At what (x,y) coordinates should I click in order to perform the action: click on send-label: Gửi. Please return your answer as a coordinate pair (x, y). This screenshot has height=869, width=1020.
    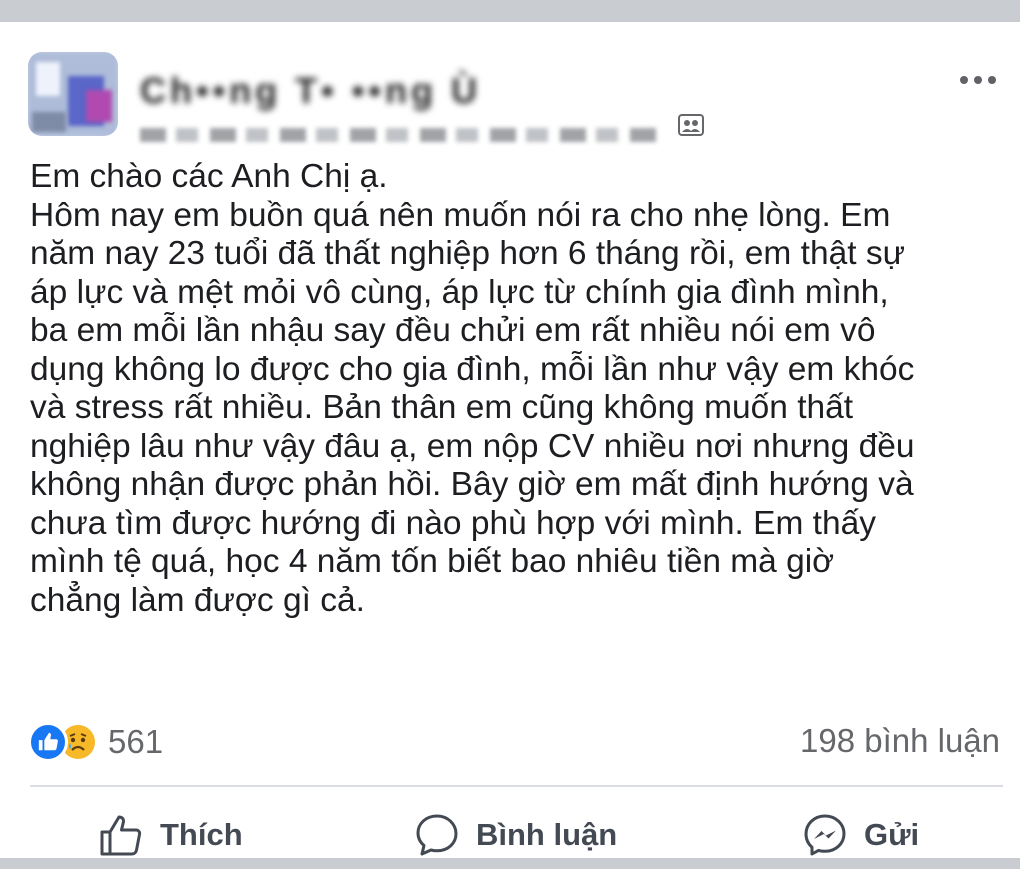
    Looking at the image, I should click on (892, 834).